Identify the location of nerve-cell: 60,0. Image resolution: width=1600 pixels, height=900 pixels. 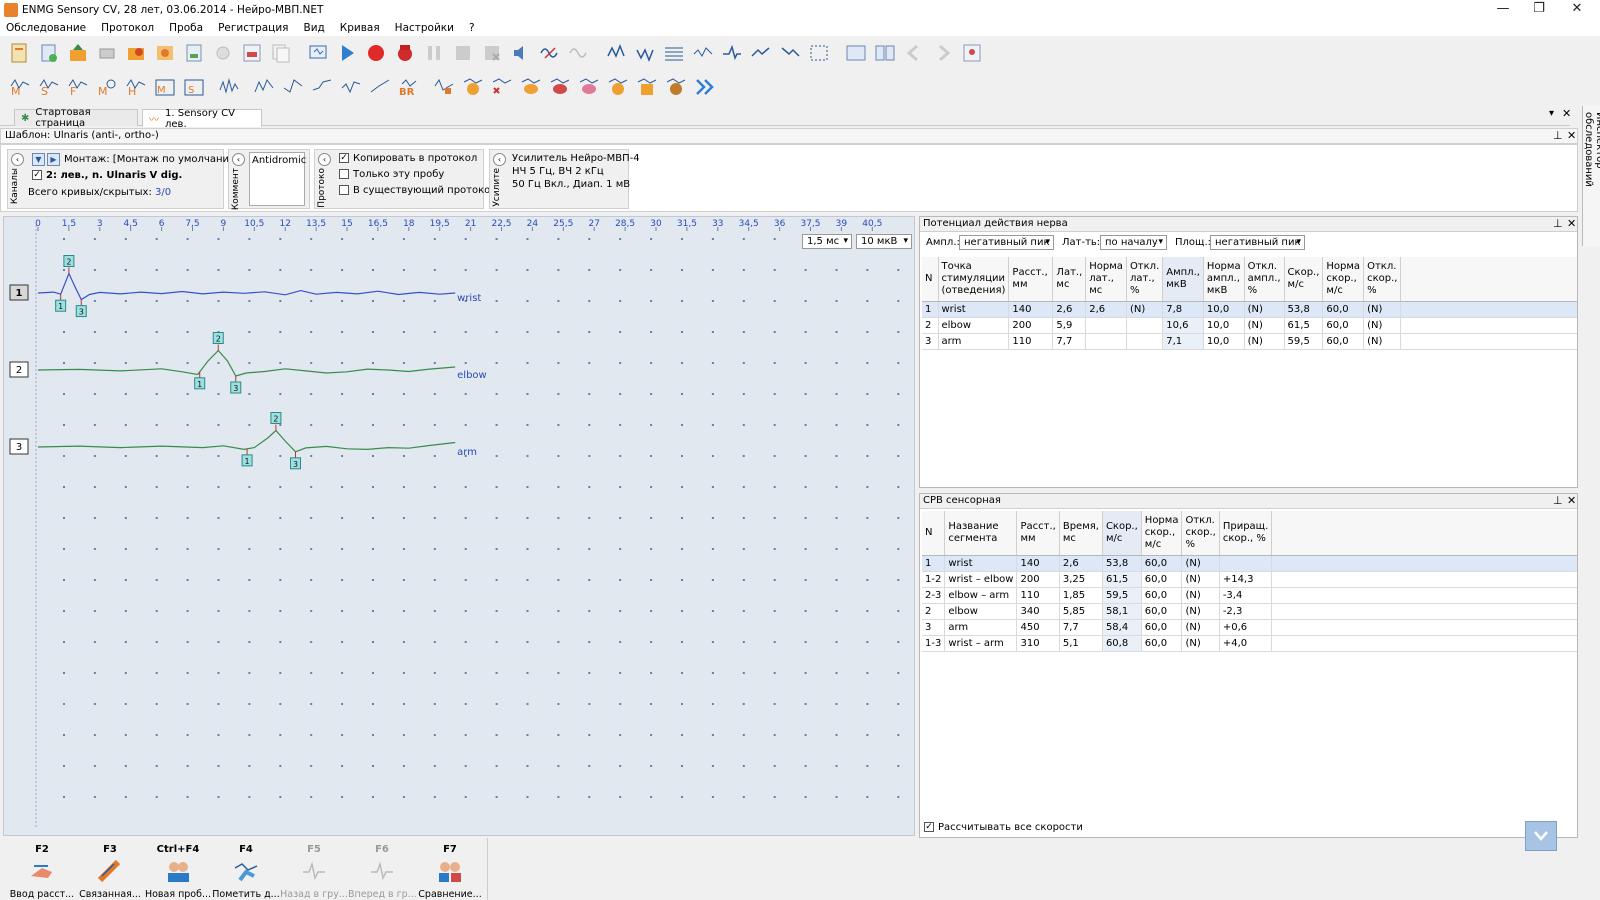
(1343, 309).